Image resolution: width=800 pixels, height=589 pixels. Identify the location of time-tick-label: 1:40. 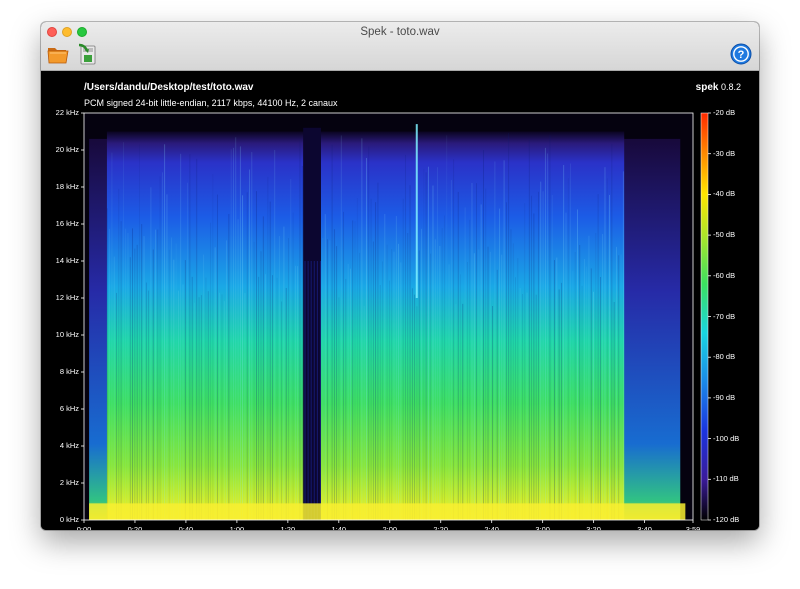
(339, 527).